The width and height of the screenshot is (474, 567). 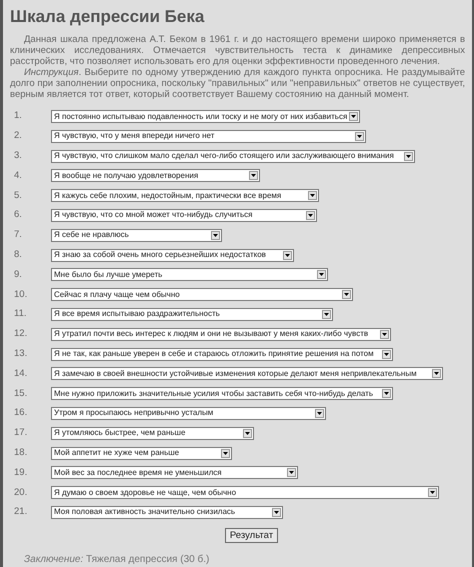 I want to click on answer-select: Я не так, как раньше уверен в себе и стараюсь отложить принятие решения на потом, so click(x=222, y=354).